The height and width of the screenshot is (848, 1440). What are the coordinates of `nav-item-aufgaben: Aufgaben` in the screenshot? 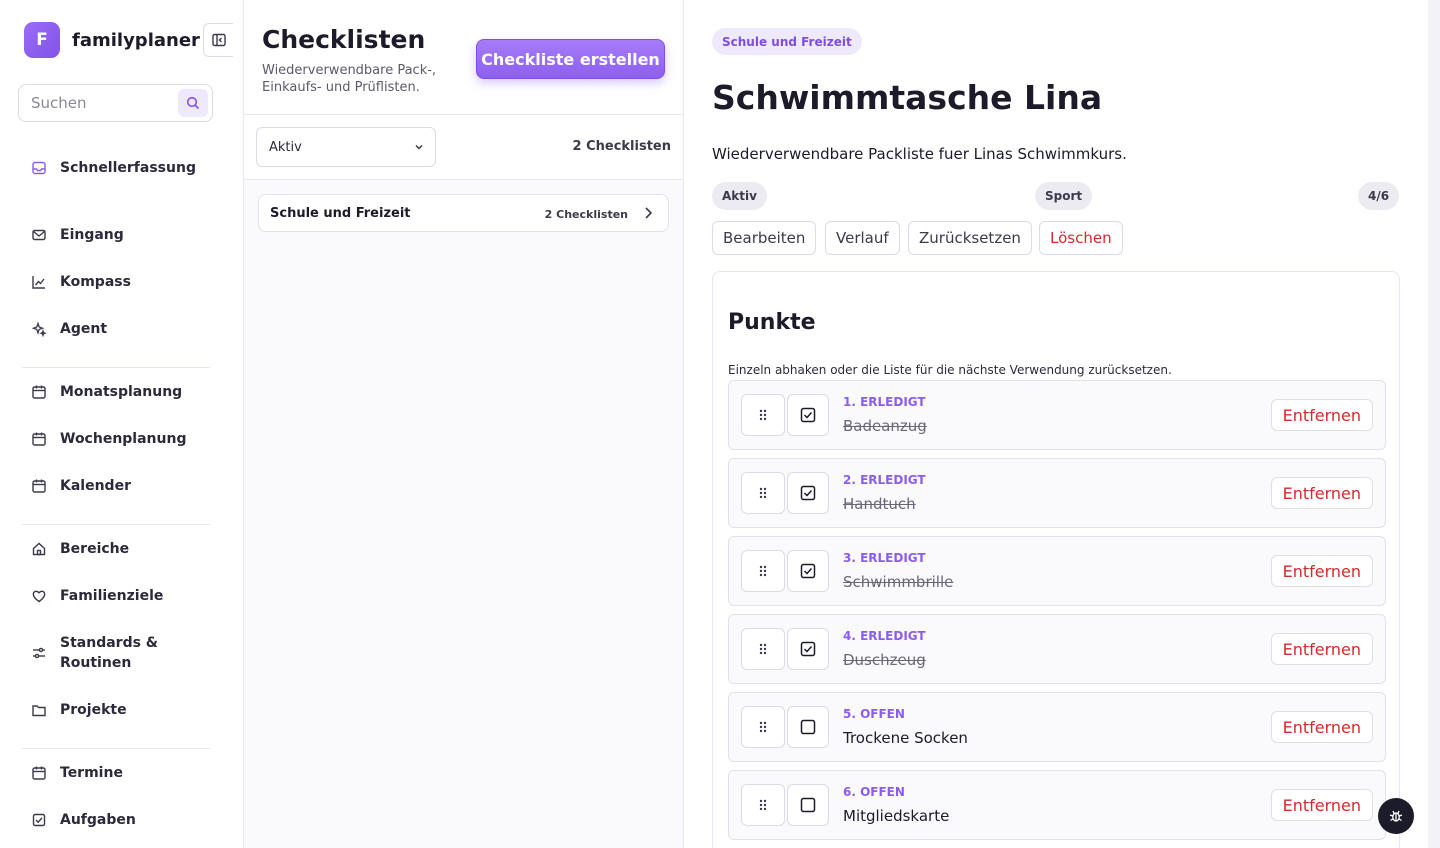 It's located at (83, 820).